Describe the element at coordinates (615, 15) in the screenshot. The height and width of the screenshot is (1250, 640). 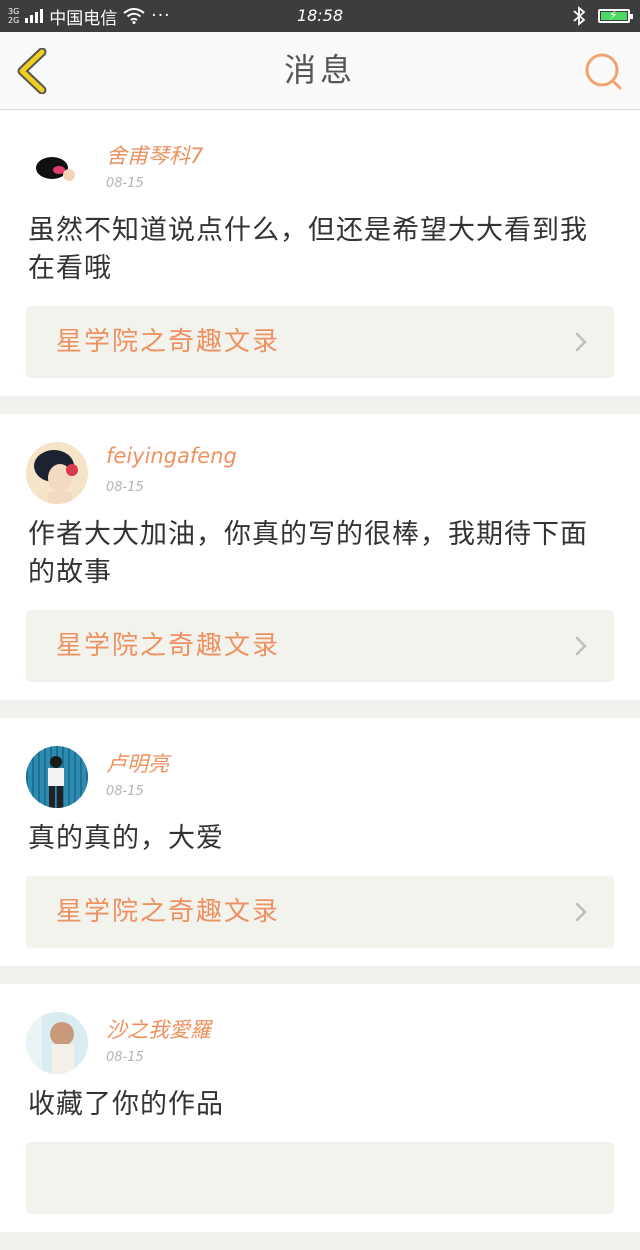
I see `battery-icon: ⚡` at that location.